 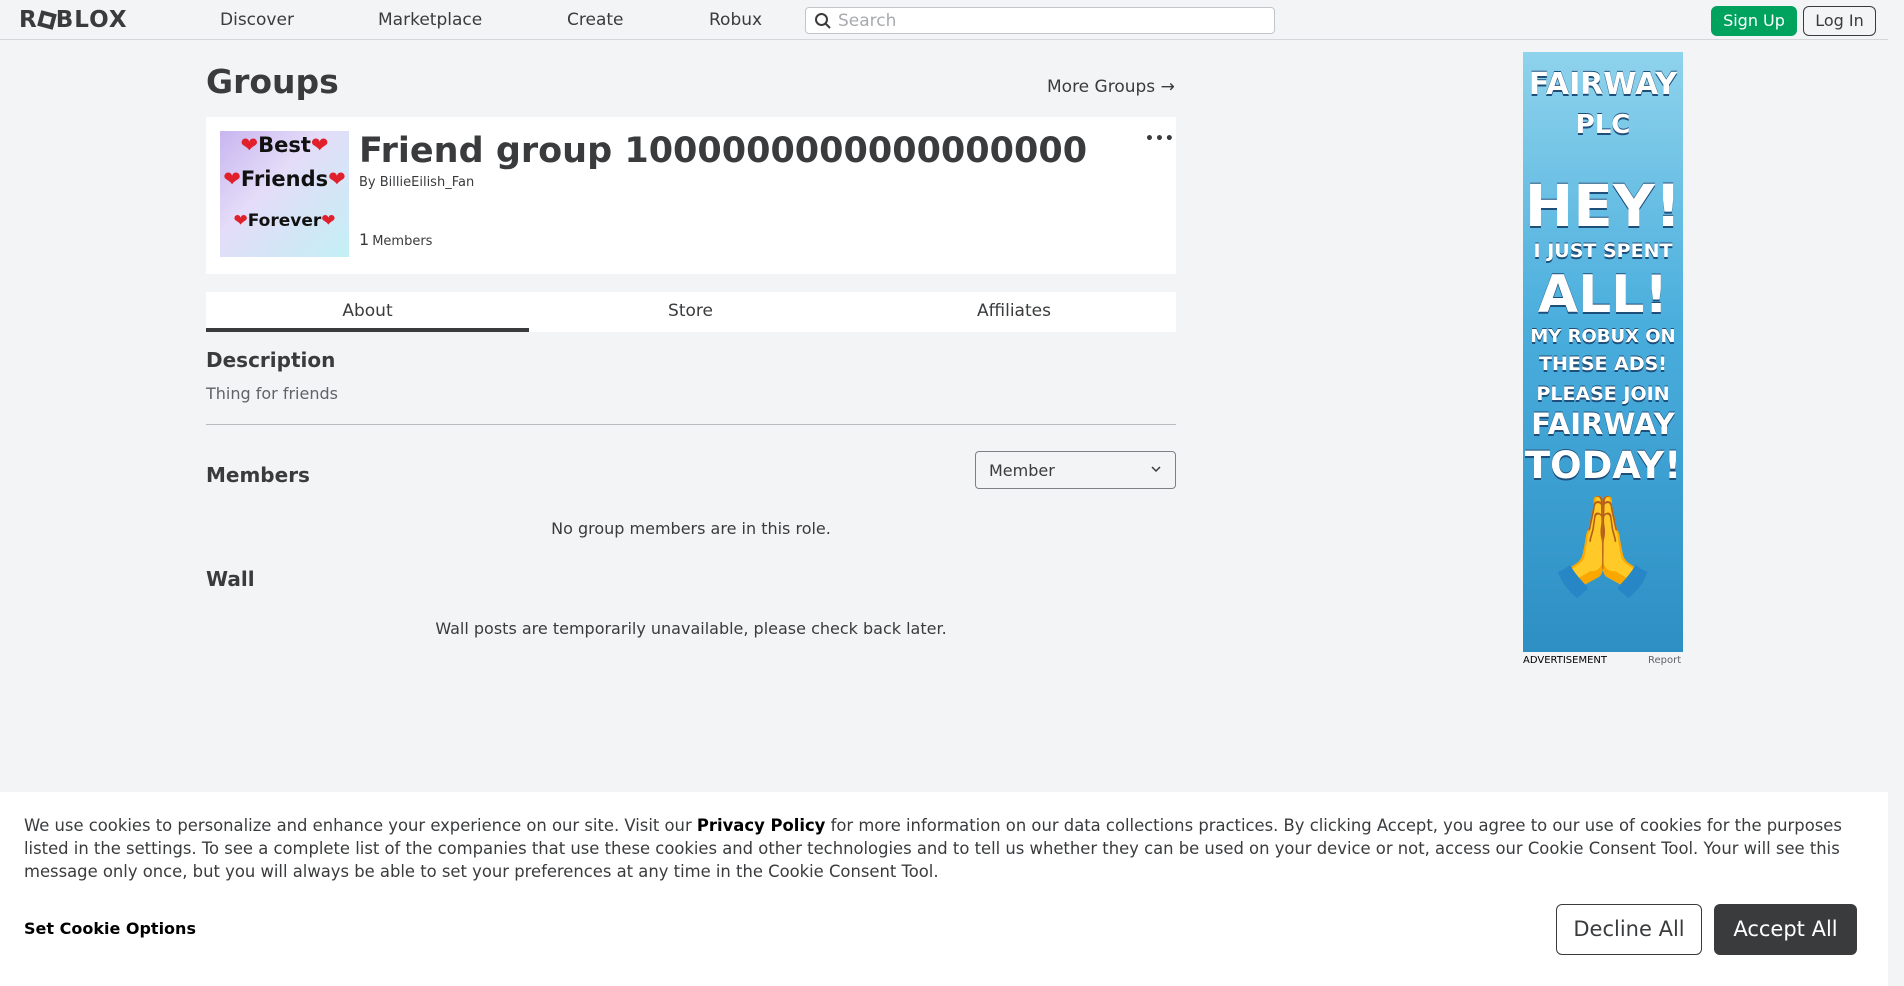 I want to click on members-heading: Members, so click(x=258, y=475).